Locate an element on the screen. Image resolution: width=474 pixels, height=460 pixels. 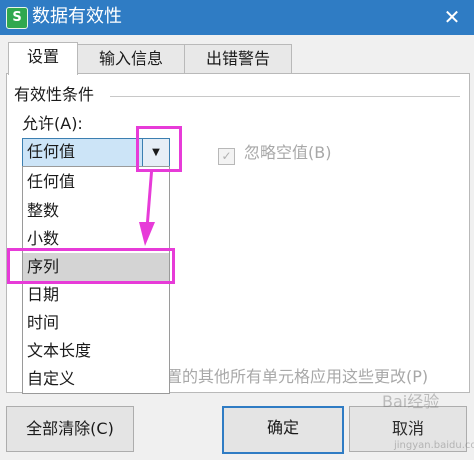
allow-select-value: 任何值 is located at coordinates (51, 151).